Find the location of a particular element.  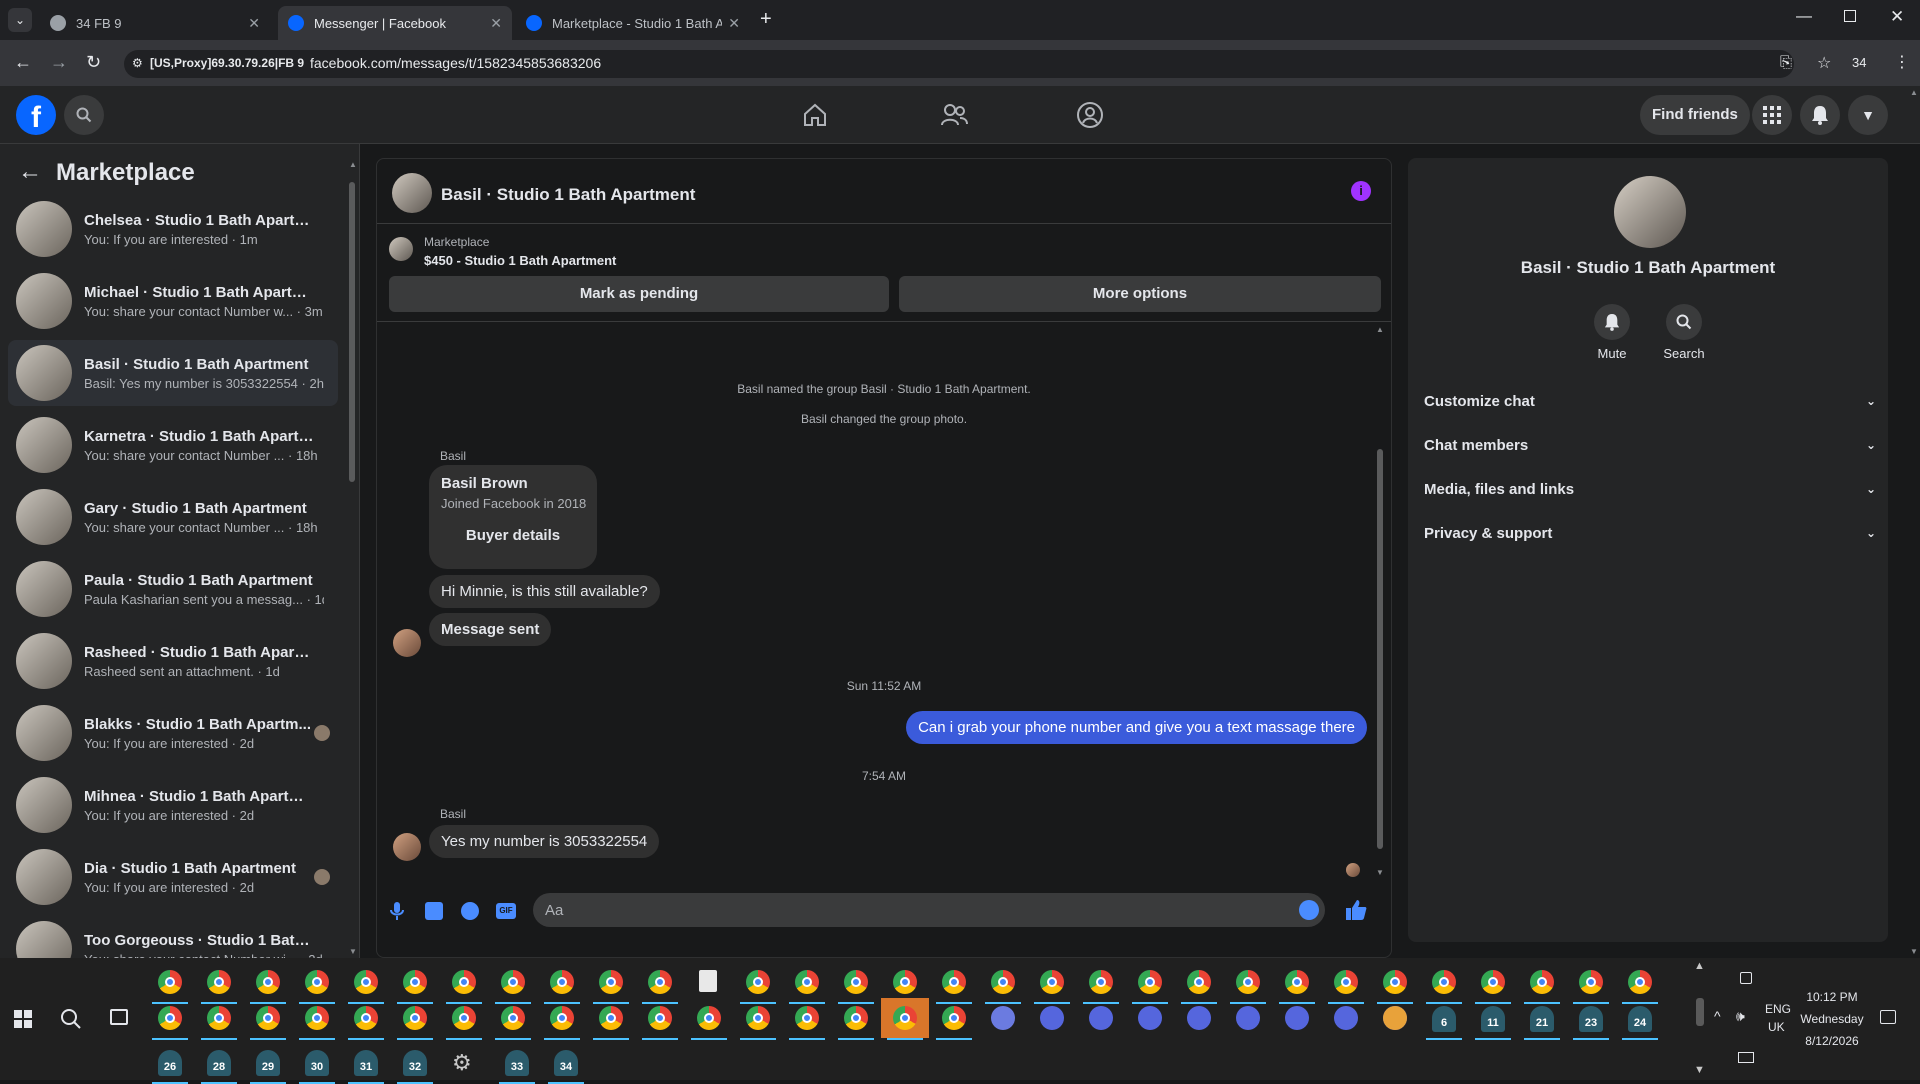

search-conversation-icon is located at coordinates (1684, 322).